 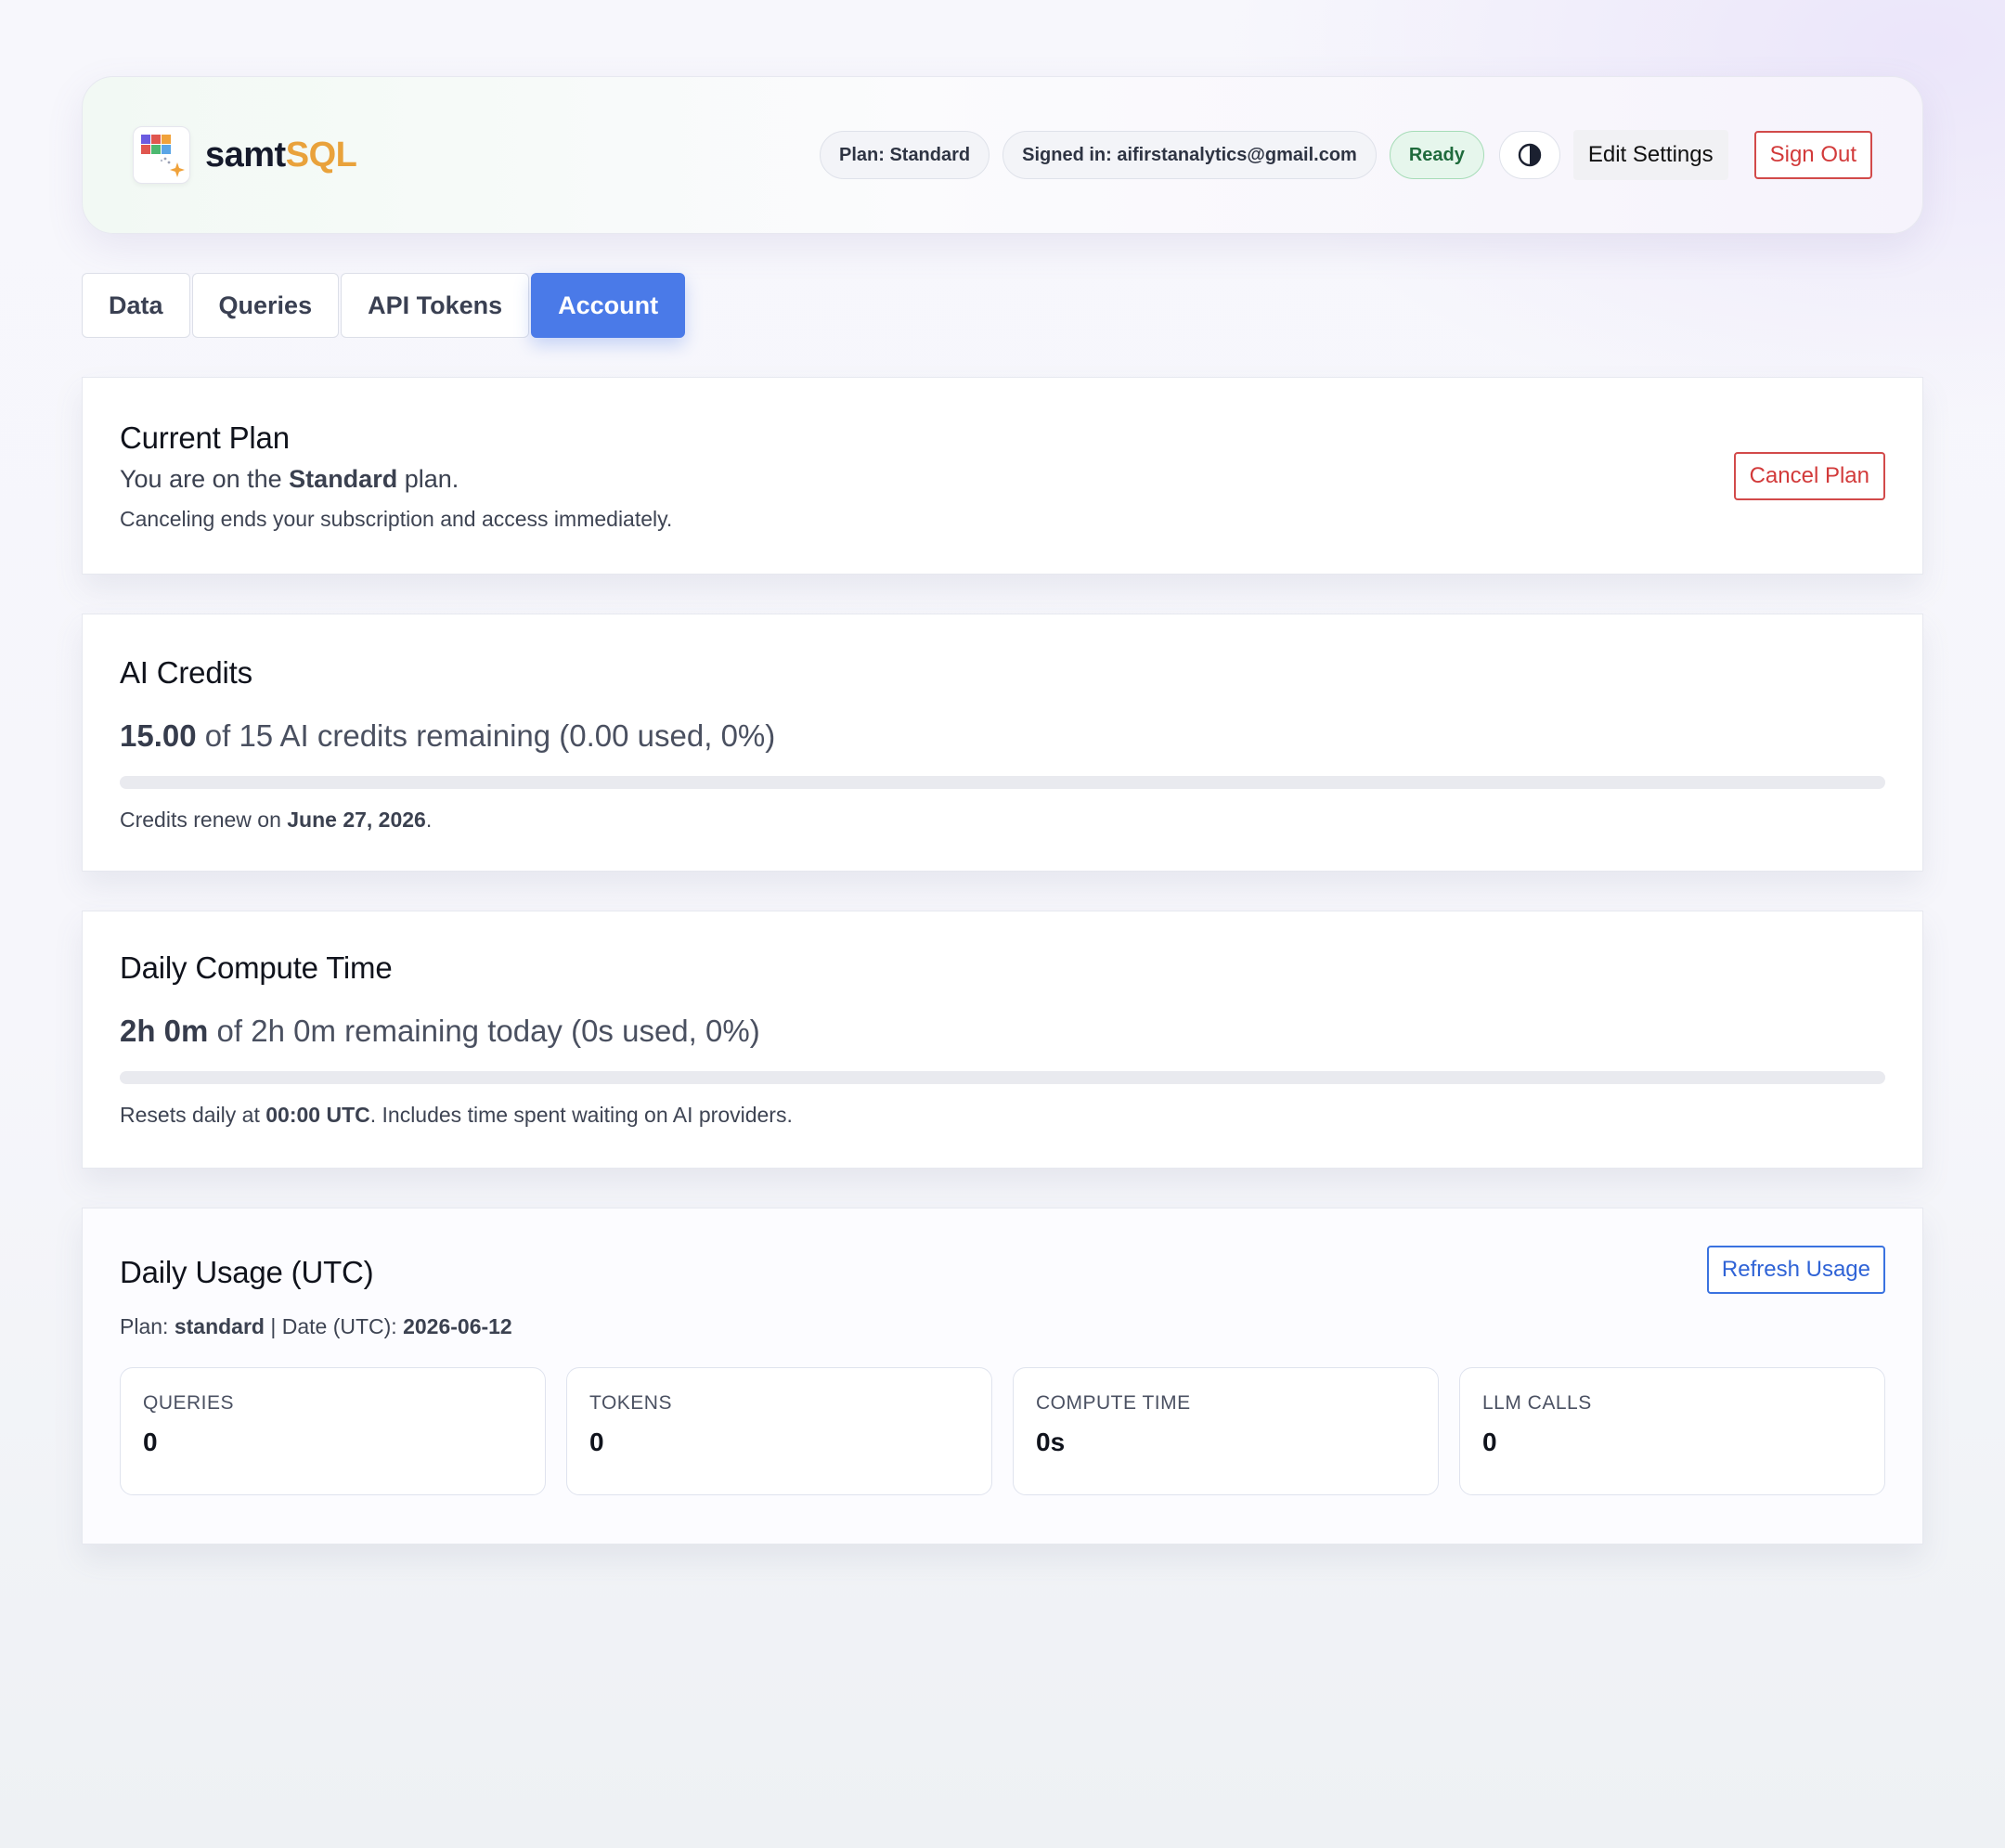 What do you see at coordinates (189, 1403) in the screenshot?
I see `stat-label: QUERIES` at bounding box center [189, 1403].